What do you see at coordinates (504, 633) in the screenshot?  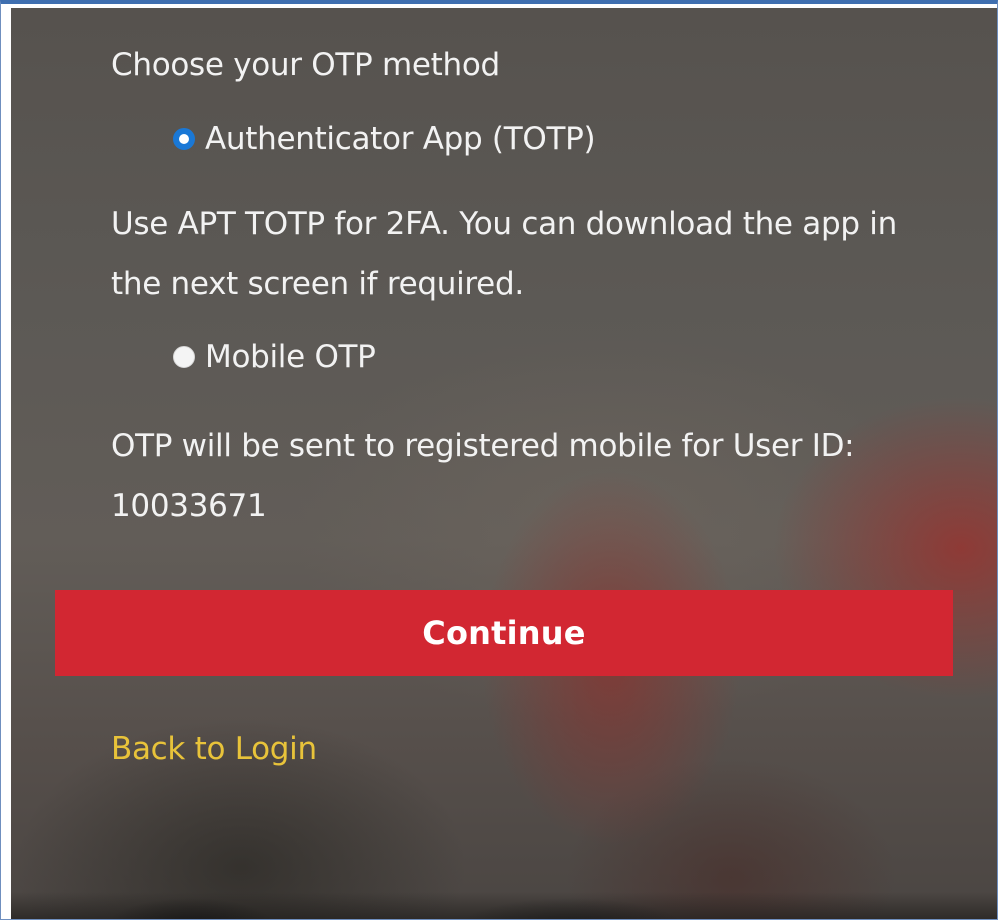 I see `continue-button: Continue` at bounding box center [504, 633].